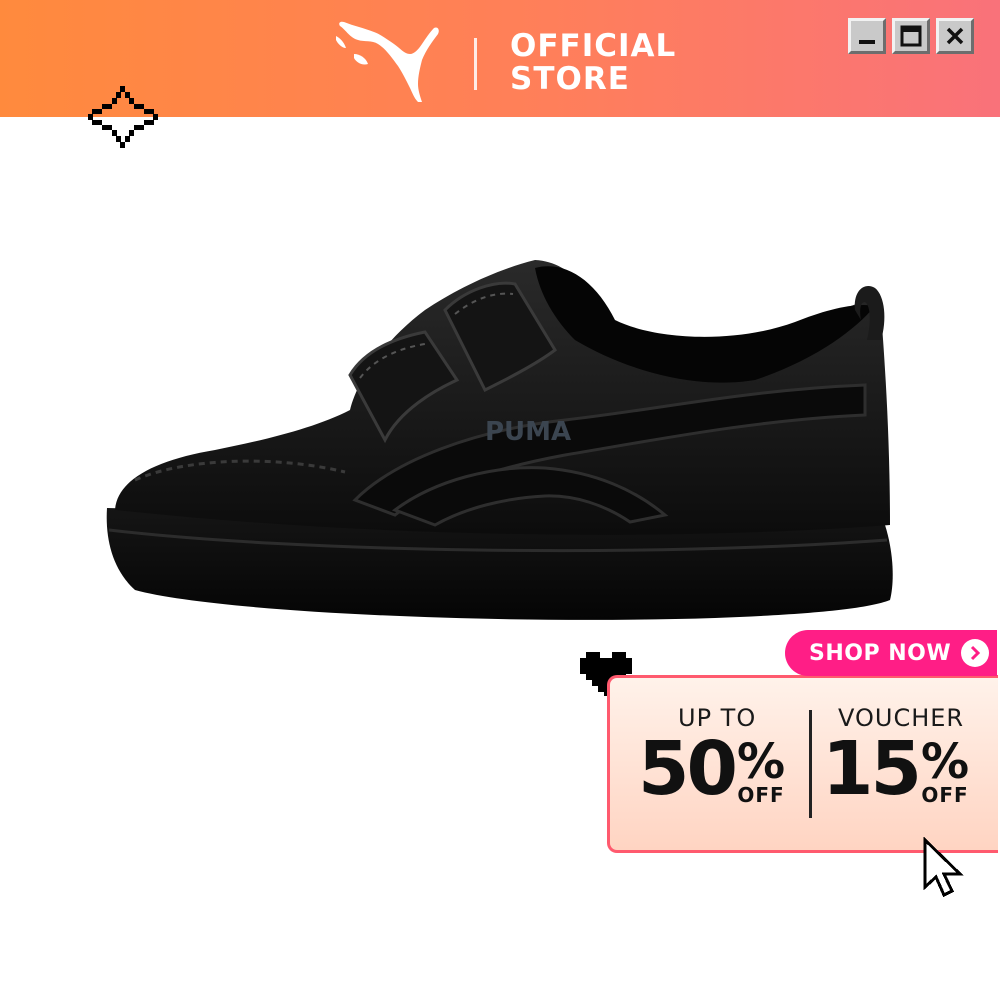 Image resolution: width=1000 pixels, height=1000 pixels. I want to click on close-button, so click(955, 36).